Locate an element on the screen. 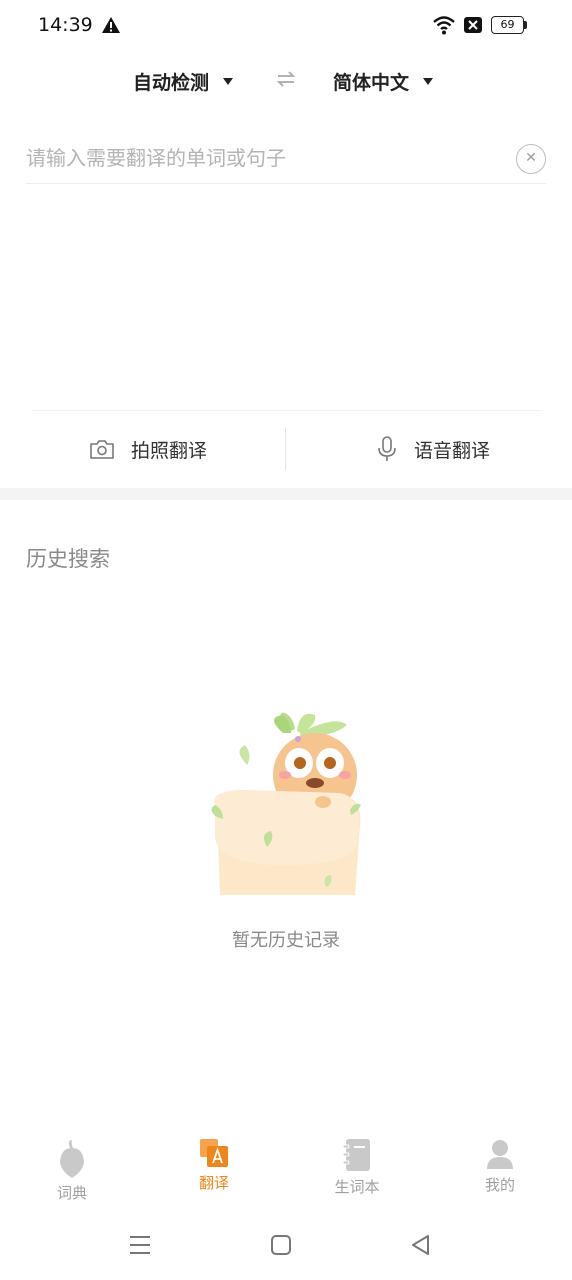 This screenshot has height=1280, width=572. translate-actions: 拍照翻译 语音翻译 is located at coordinates (286, 449).